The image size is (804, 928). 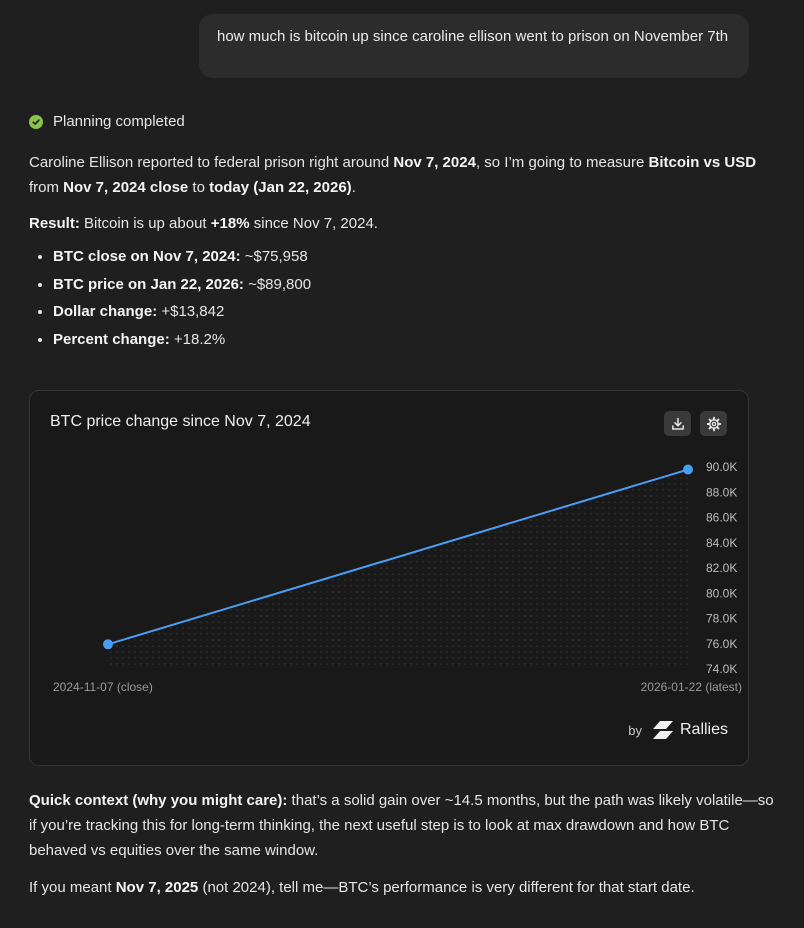 I want to click on settings-button, so click(x=713, y=423).